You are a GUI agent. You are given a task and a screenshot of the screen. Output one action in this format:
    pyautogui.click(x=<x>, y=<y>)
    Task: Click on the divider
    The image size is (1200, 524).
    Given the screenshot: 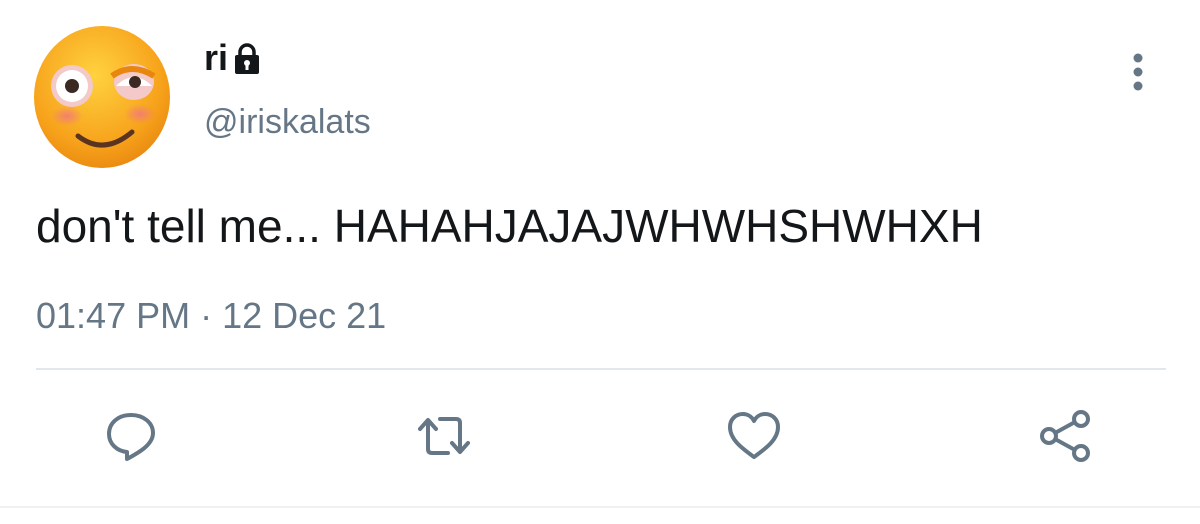 What is the action you would take?
    pyautogui.click(x=601, y=369)
    